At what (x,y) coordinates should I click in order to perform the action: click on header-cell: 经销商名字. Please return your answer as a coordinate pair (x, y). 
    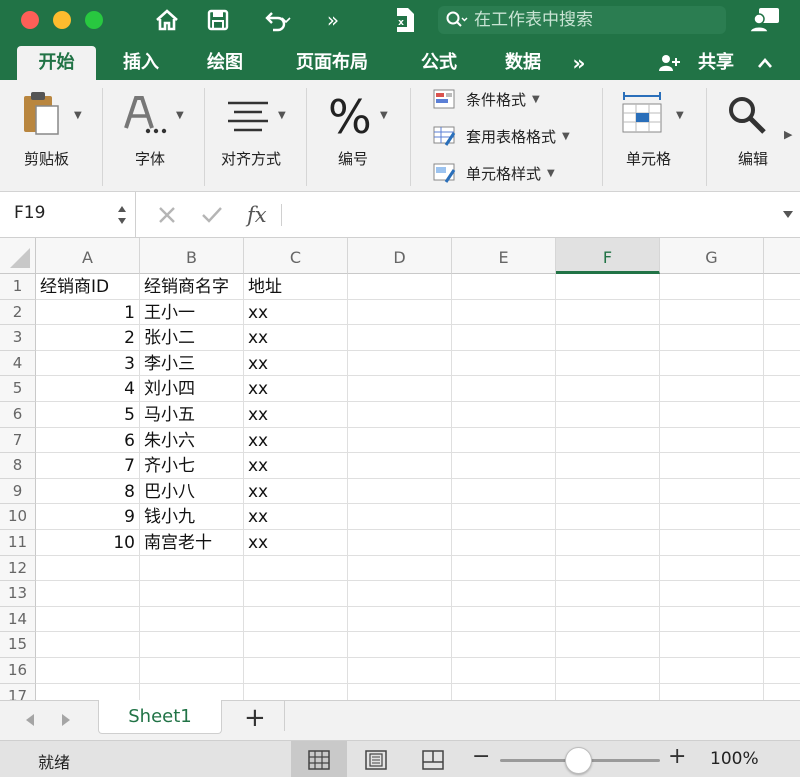
    Looking at the image, I should click on (192, 287).